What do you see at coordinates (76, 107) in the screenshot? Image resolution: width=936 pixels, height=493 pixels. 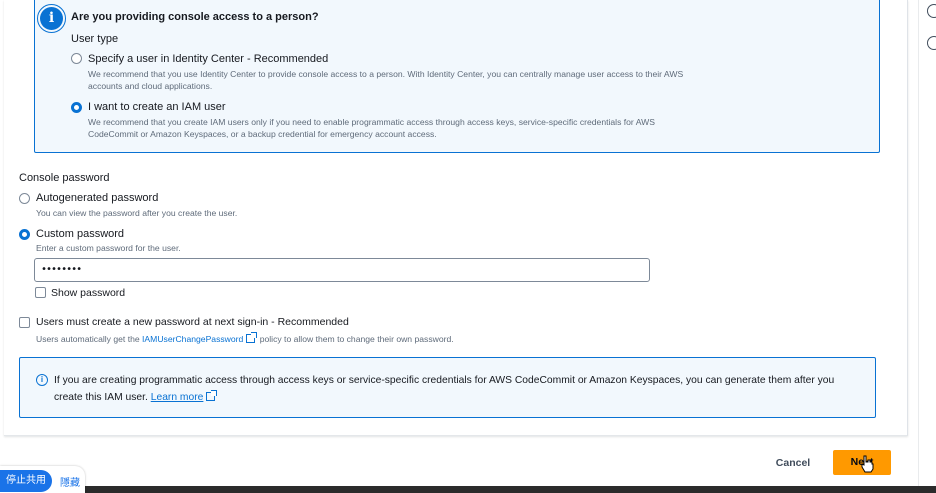 I see `radio-iam-user` at bounding box center [76, 107].